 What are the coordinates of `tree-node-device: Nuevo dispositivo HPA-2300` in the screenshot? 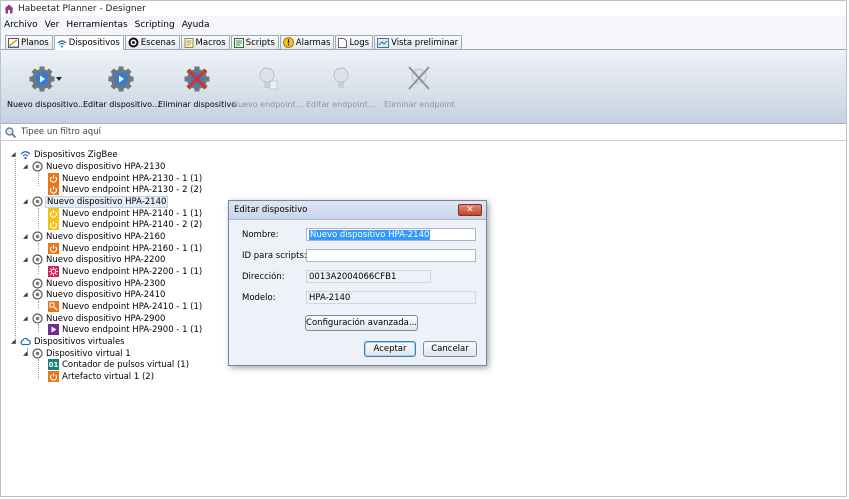 It's located at (94, 283).